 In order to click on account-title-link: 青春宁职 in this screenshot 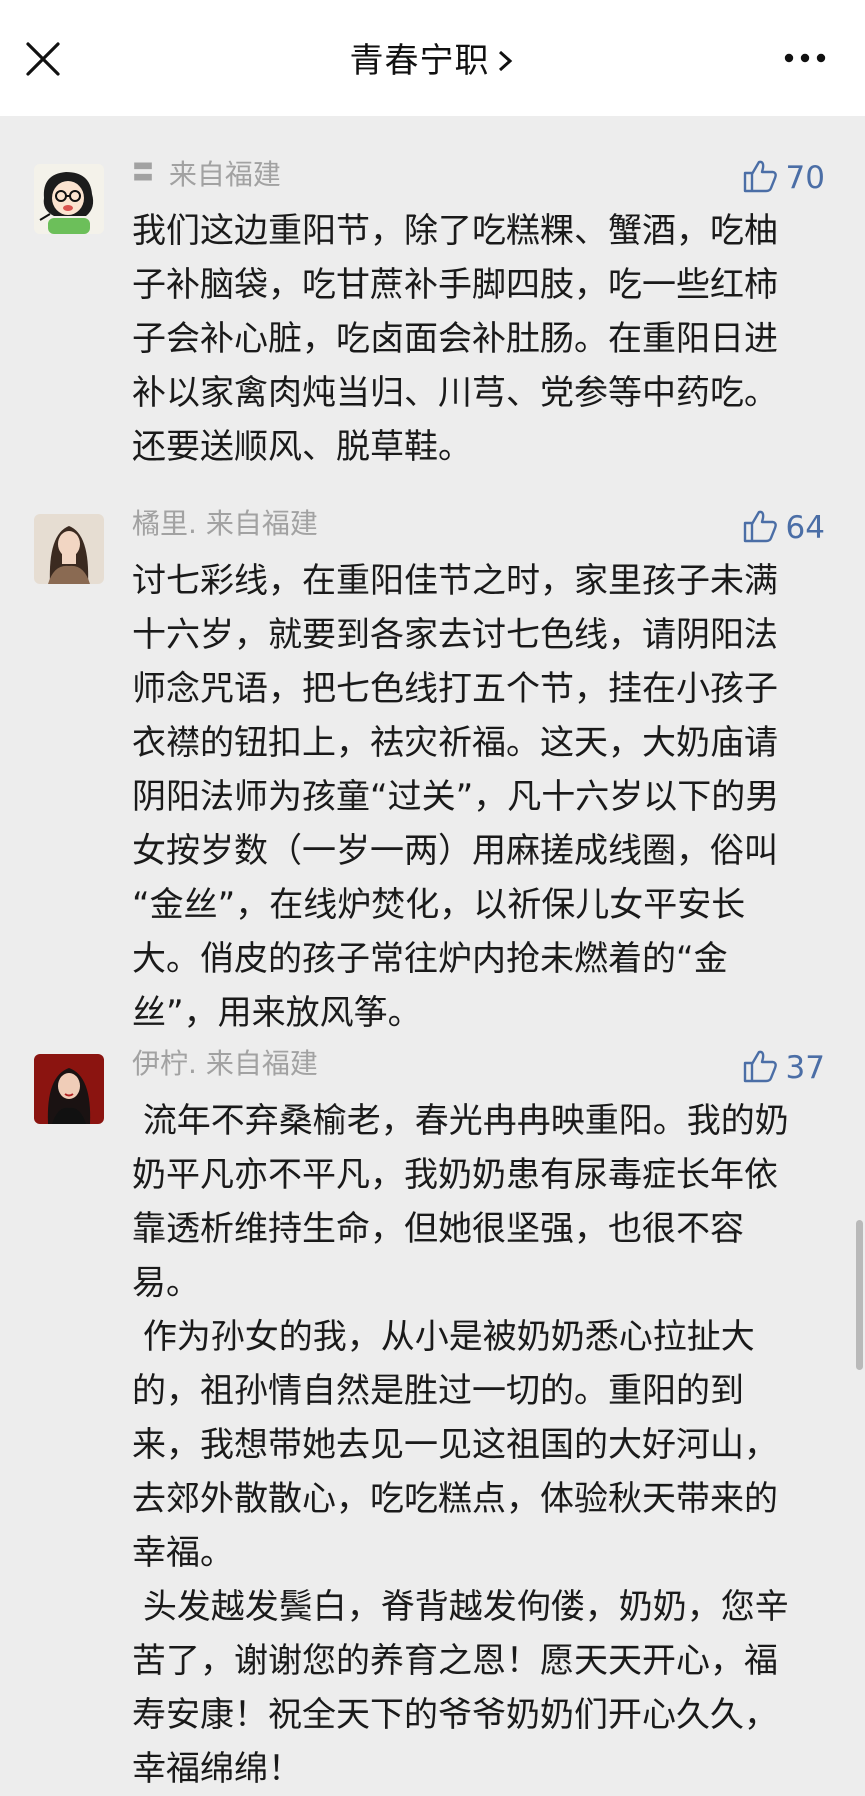, I will do `click(432, 61)`.